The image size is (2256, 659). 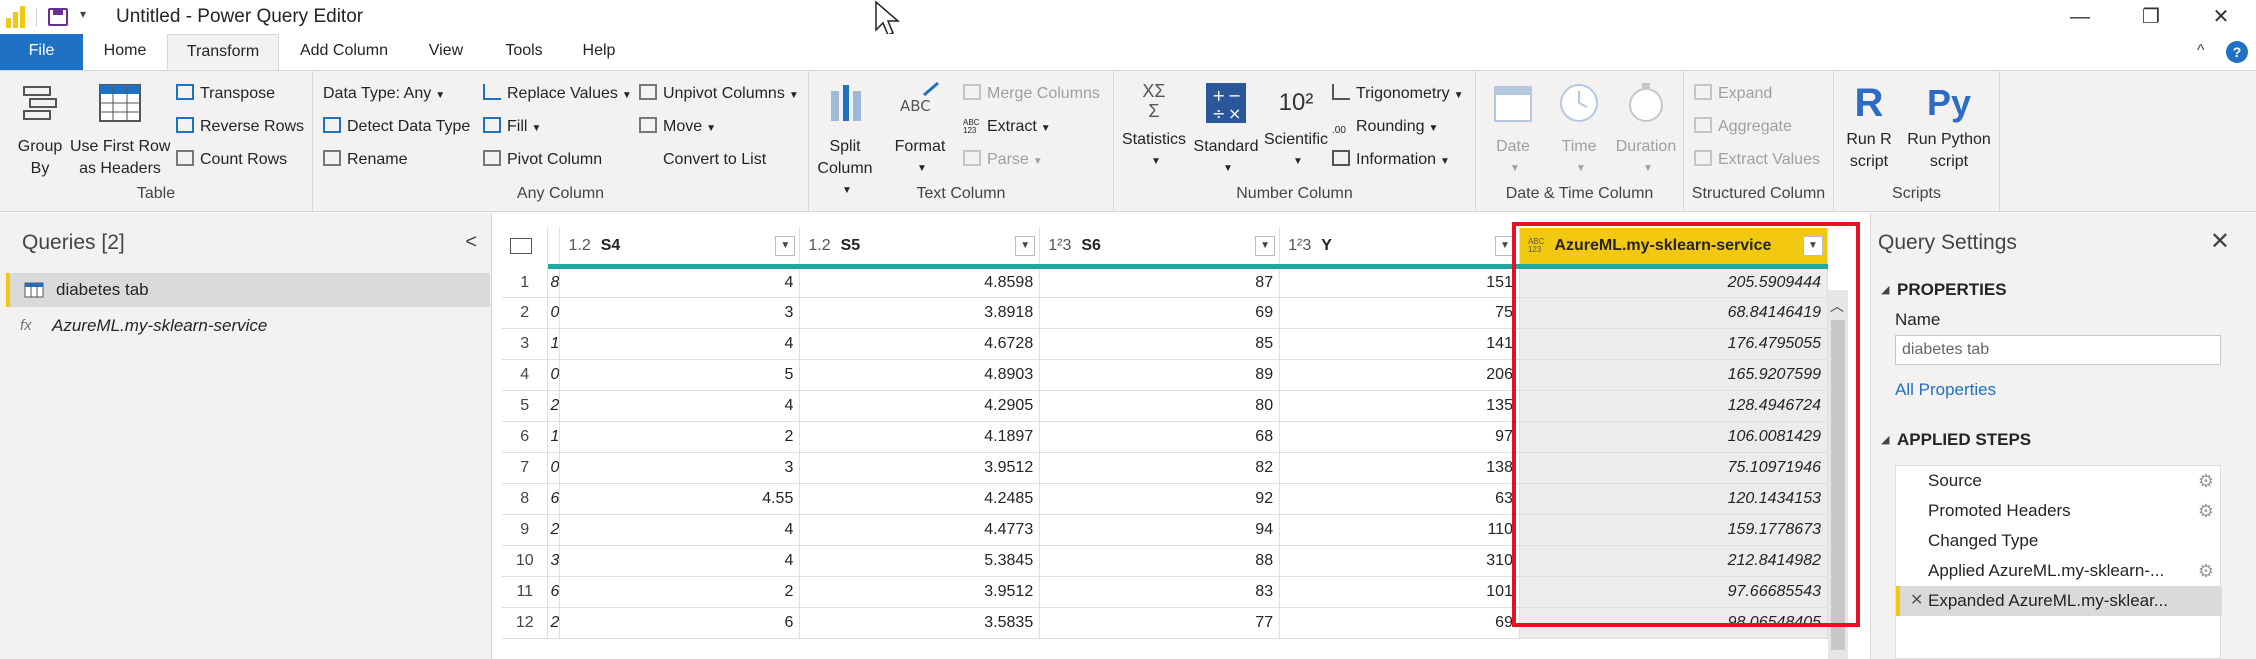 I want to click on reverse-rows-button: Reverse Rows, so click(x=240, y=127).